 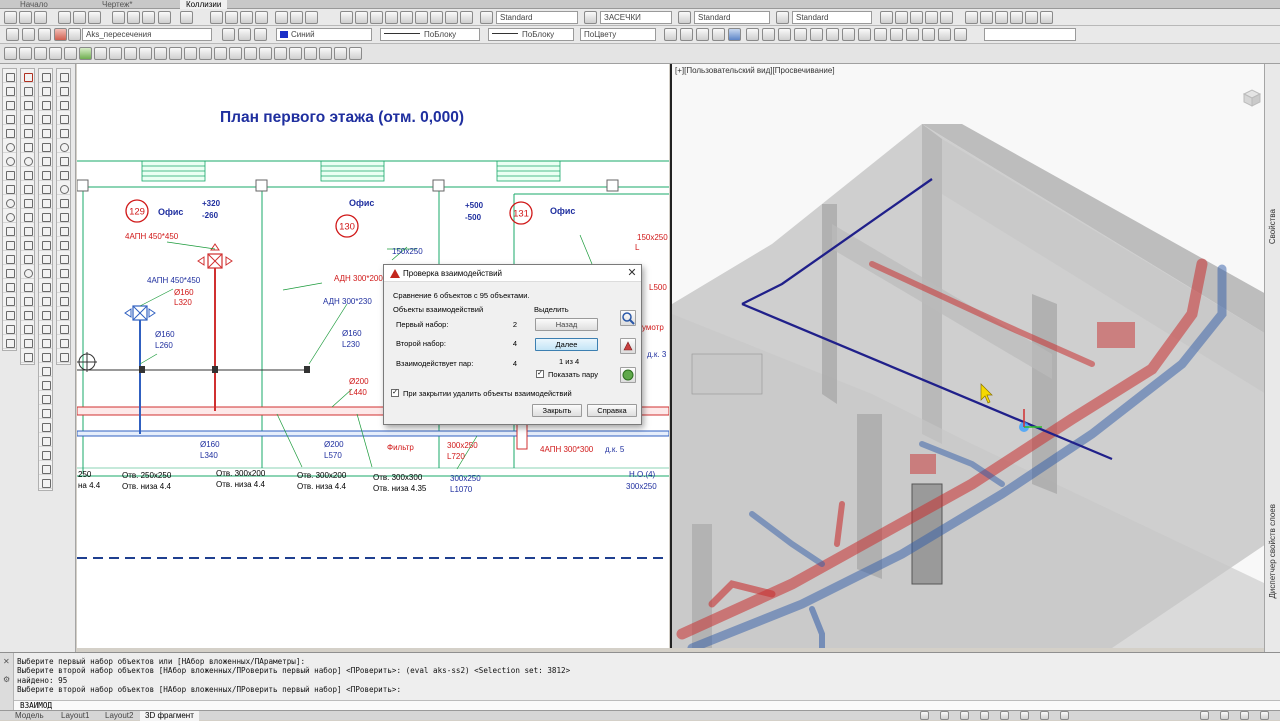 What do you see at coordinates (901, 17) in the screenshot?
I see `layer-tool-2-icon` at bounding box center [901, 17].